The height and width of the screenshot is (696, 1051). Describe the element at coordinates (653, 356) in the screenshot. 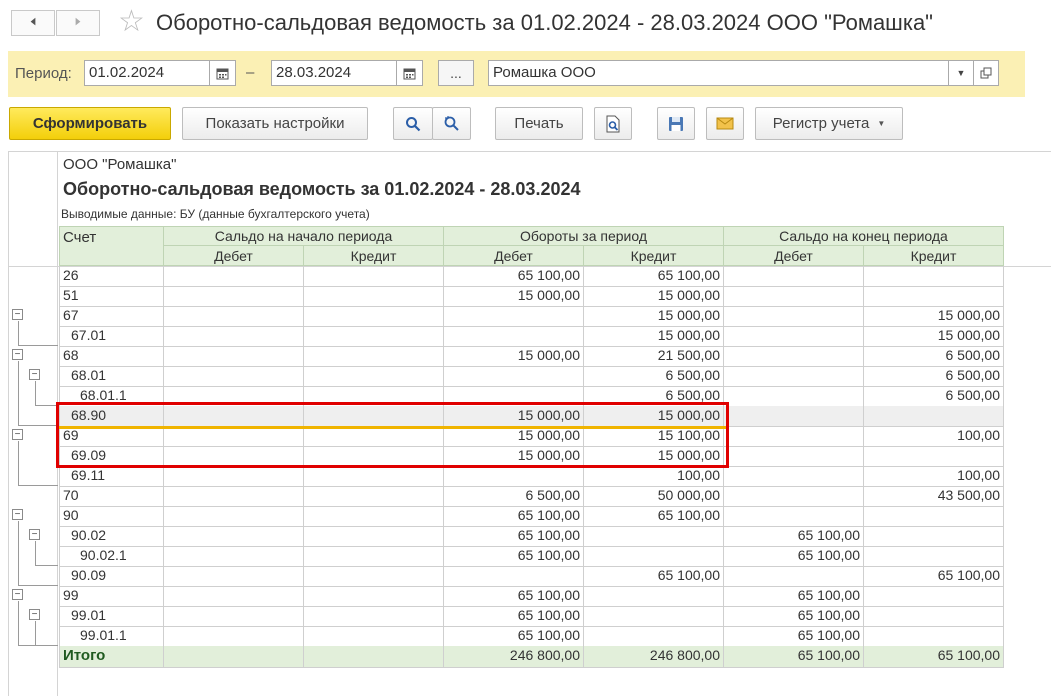

I see `turnover-credit-cell: 21 500,00` at that location.